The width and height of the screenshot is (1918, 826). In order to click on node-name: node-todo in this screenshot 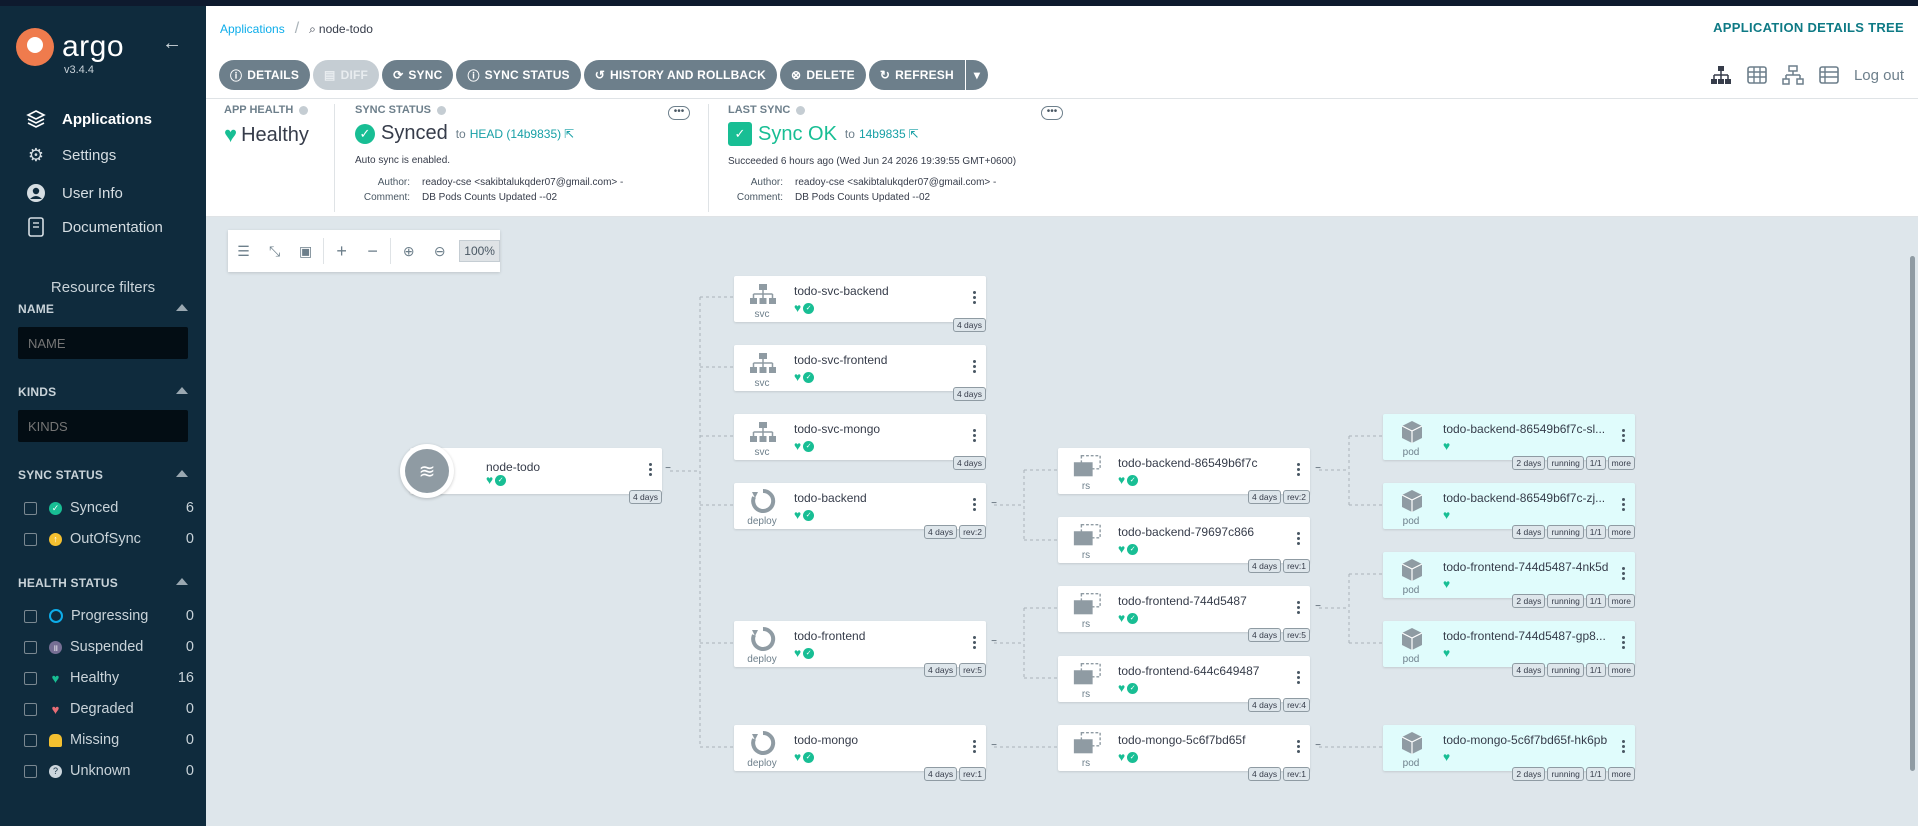, I will do `click(513, 467)`.